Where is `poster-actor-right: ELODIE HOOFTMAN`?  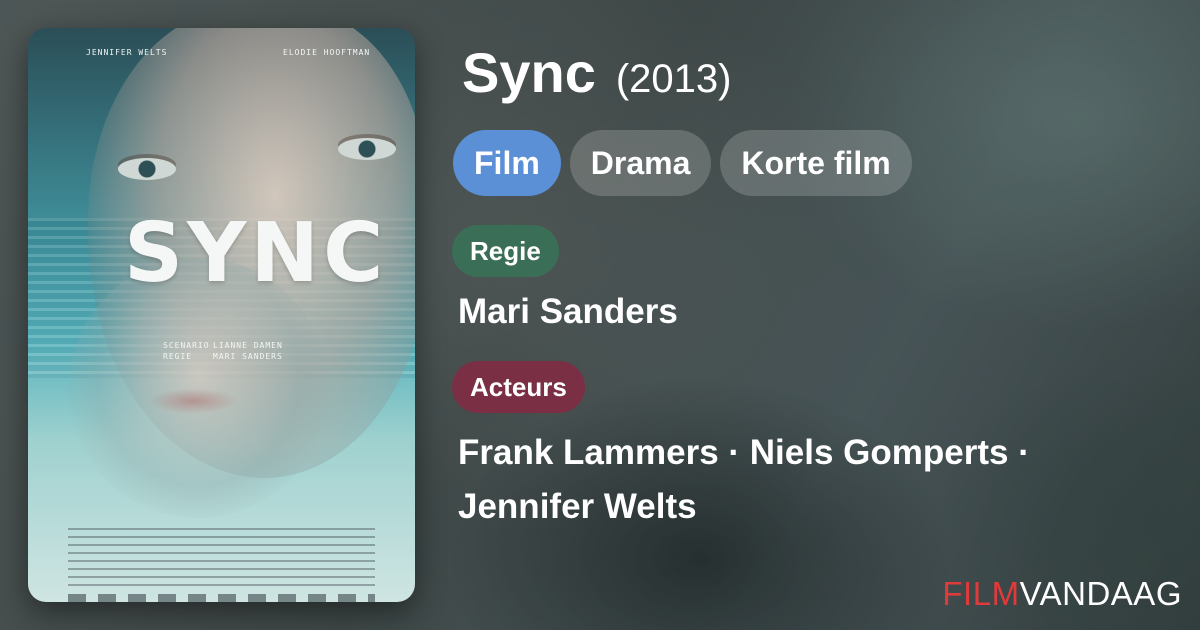 poster-actor-right: ELODIE HOOFTMAN is located at coordinates (327, 52).